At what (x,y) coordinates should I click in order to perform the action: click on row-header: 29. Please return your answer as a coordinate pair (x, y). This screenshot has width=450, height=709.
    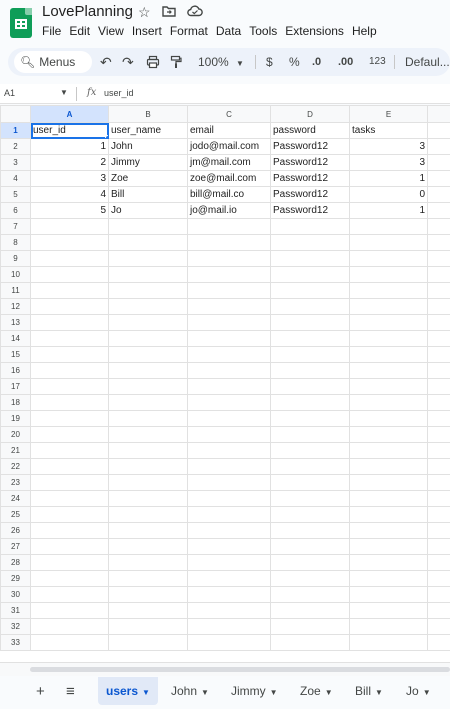
    Looking at the image, I should click on (15, 578).